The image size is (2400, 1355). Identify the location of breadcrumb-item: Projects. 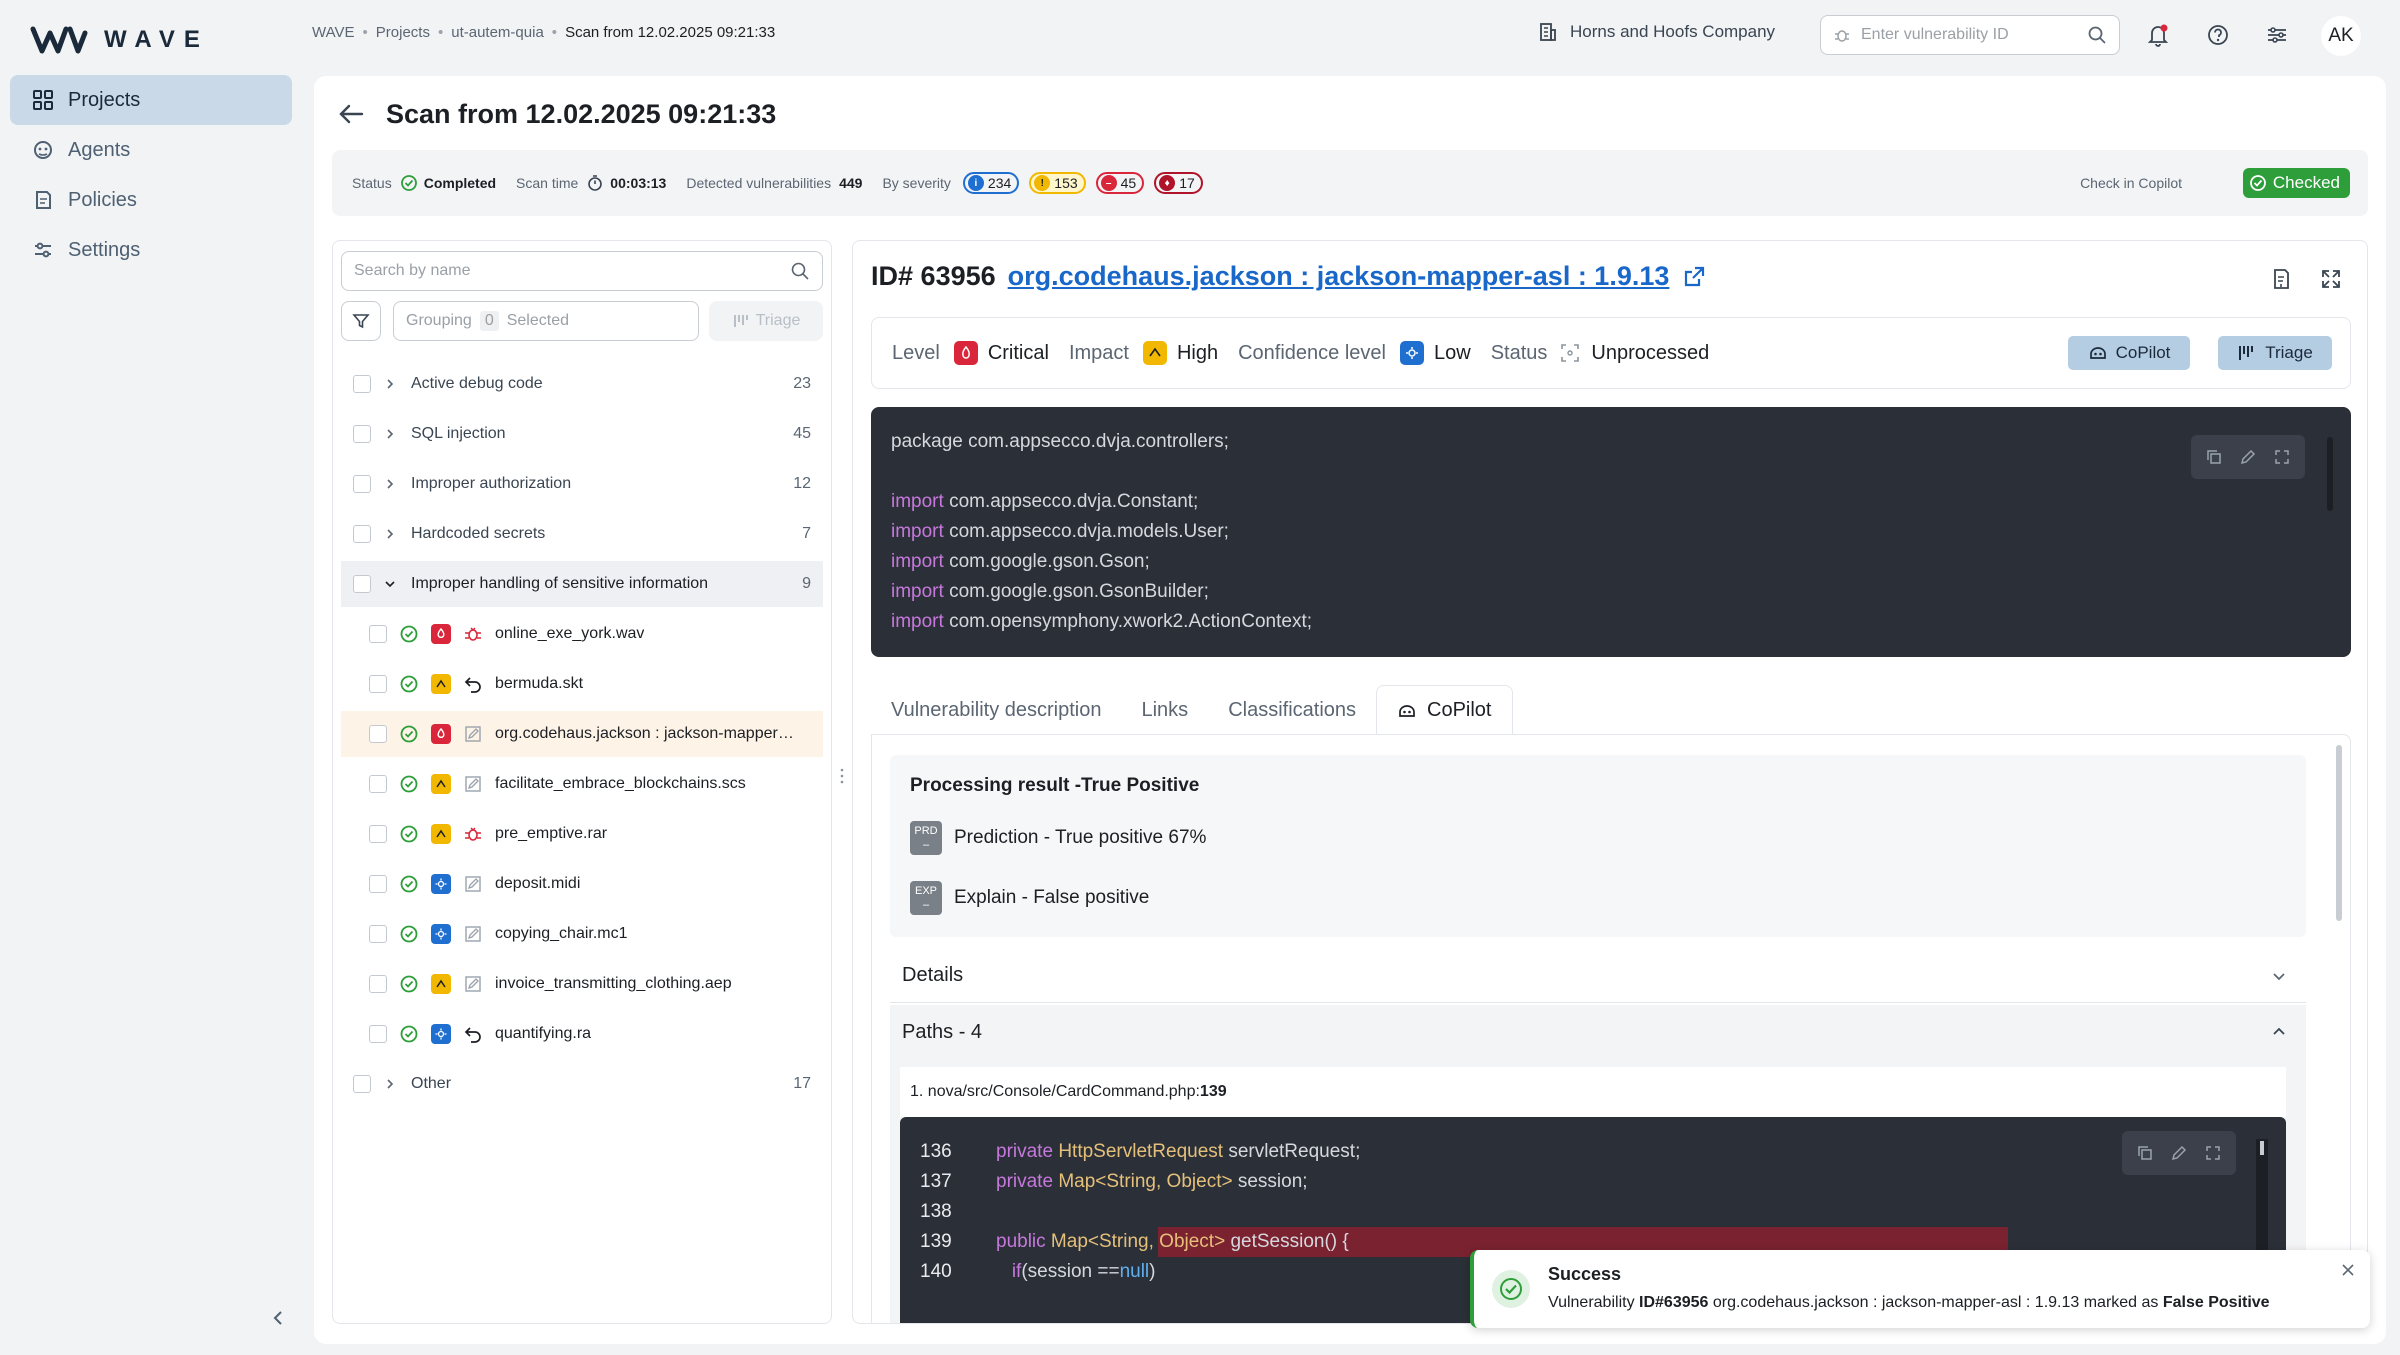
(403, 32).